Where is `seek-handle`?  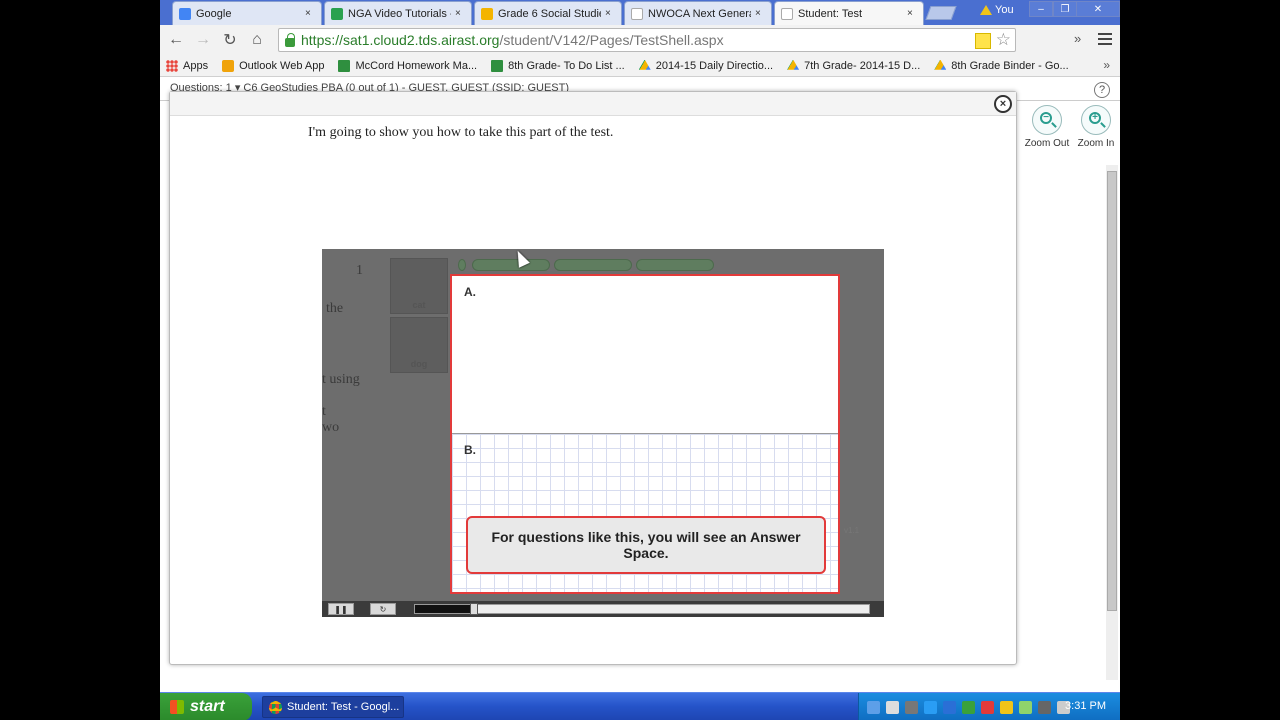
seek-handle is located at coordinates (474, 609).